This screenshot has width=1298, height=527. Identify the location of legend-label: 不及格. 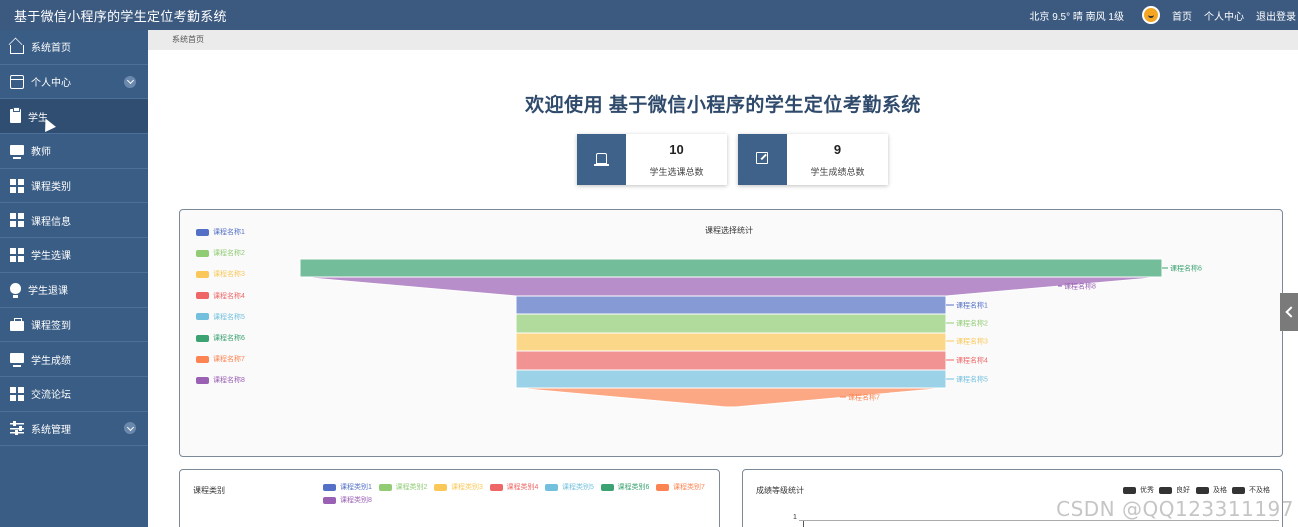
(1259, 490).